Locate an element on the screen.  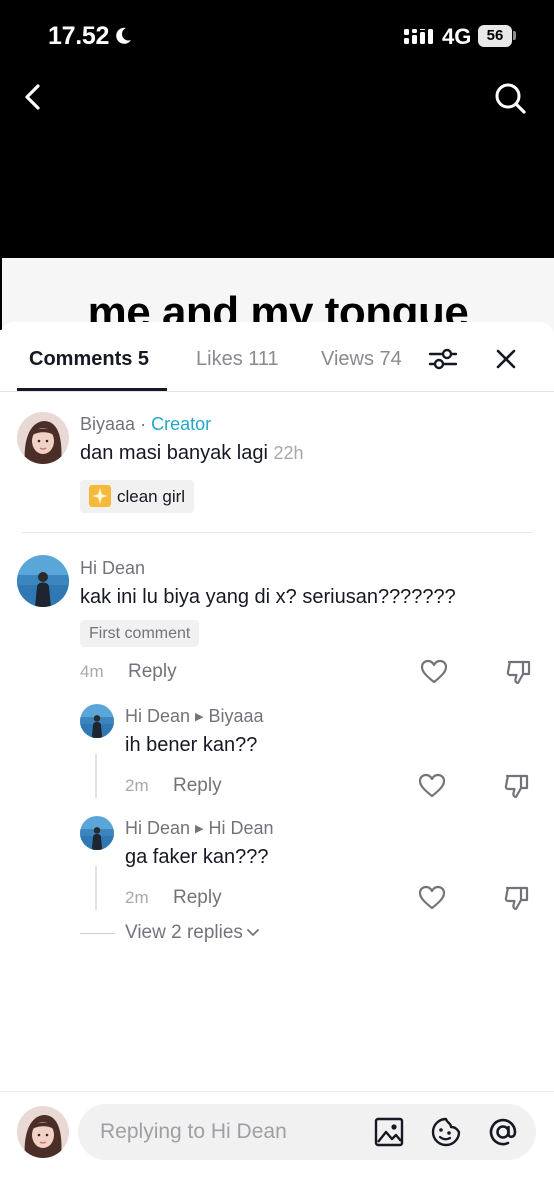
comment-author: Hi Dean is located at coordinates (112, 568).